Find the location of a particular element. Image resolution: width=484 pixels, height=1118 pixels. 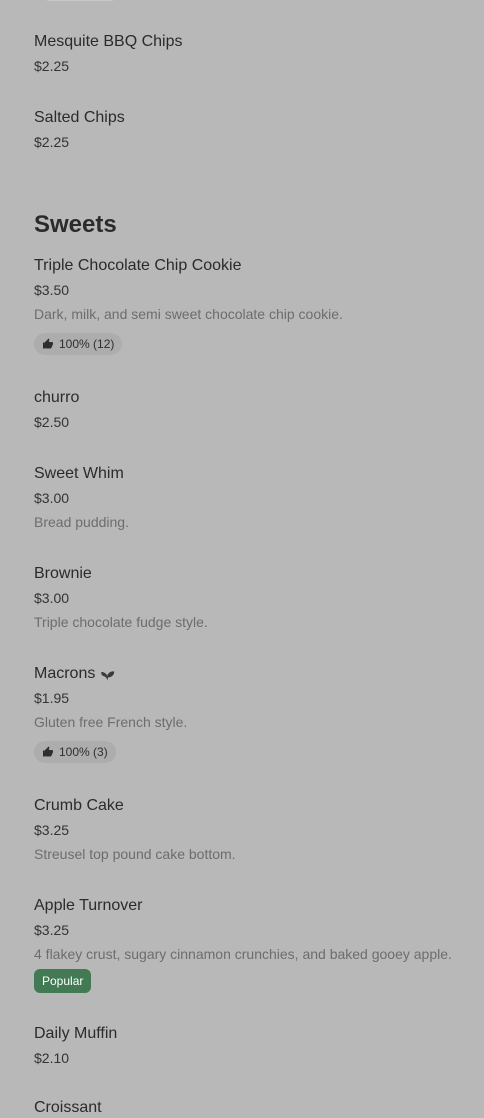

item-name: Mesquite BBQ Chips is located at coordinates (108, 41).